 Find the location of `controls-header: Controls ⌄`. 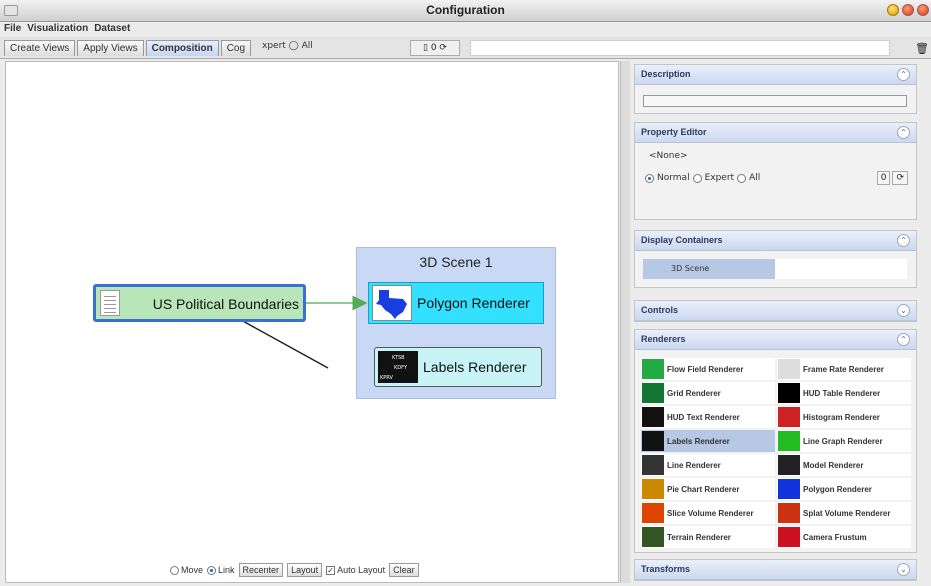

controls-header: Controls ⌄ is located at coordinates (775, 311).